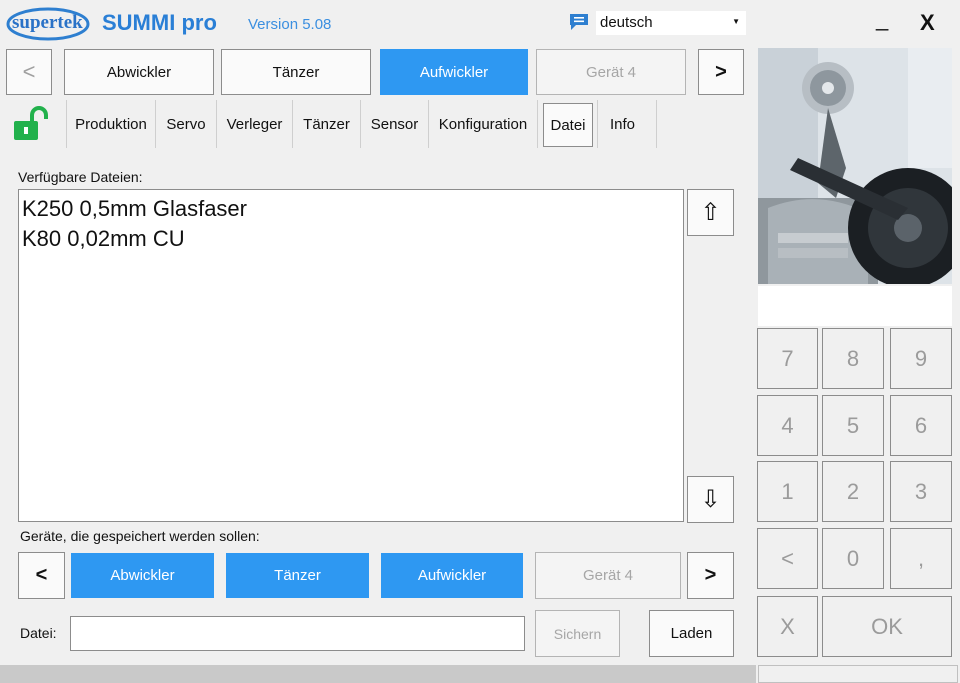 The image size is (960, 683). I want to click on load-button: Laden, so click(691, 633).